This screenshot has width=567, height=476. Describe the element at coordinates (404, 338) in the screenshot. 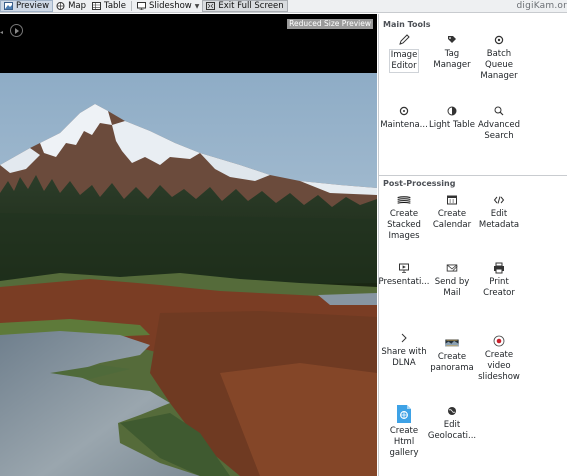

I see `dlna-icon` at that location.